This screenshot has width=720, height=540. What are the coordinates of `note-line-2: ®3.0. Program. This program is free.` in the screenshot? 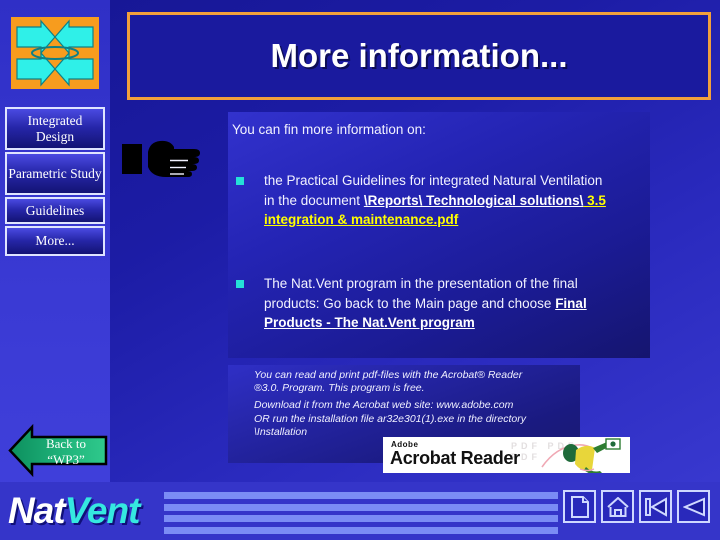 It's located at (339, 388).